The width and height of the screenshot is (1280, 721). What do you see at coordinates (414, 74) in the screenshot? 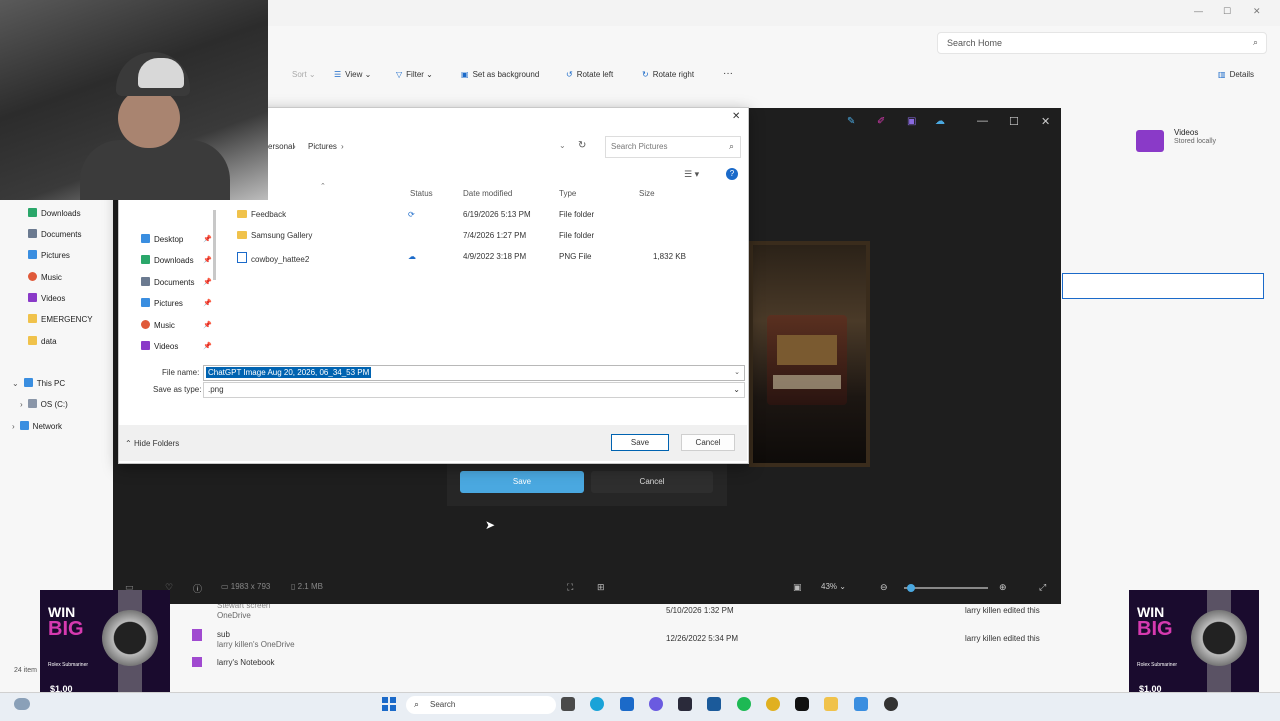
I see `filter-button: ▽ Filter ⌄` at bounding box center [414, 74].